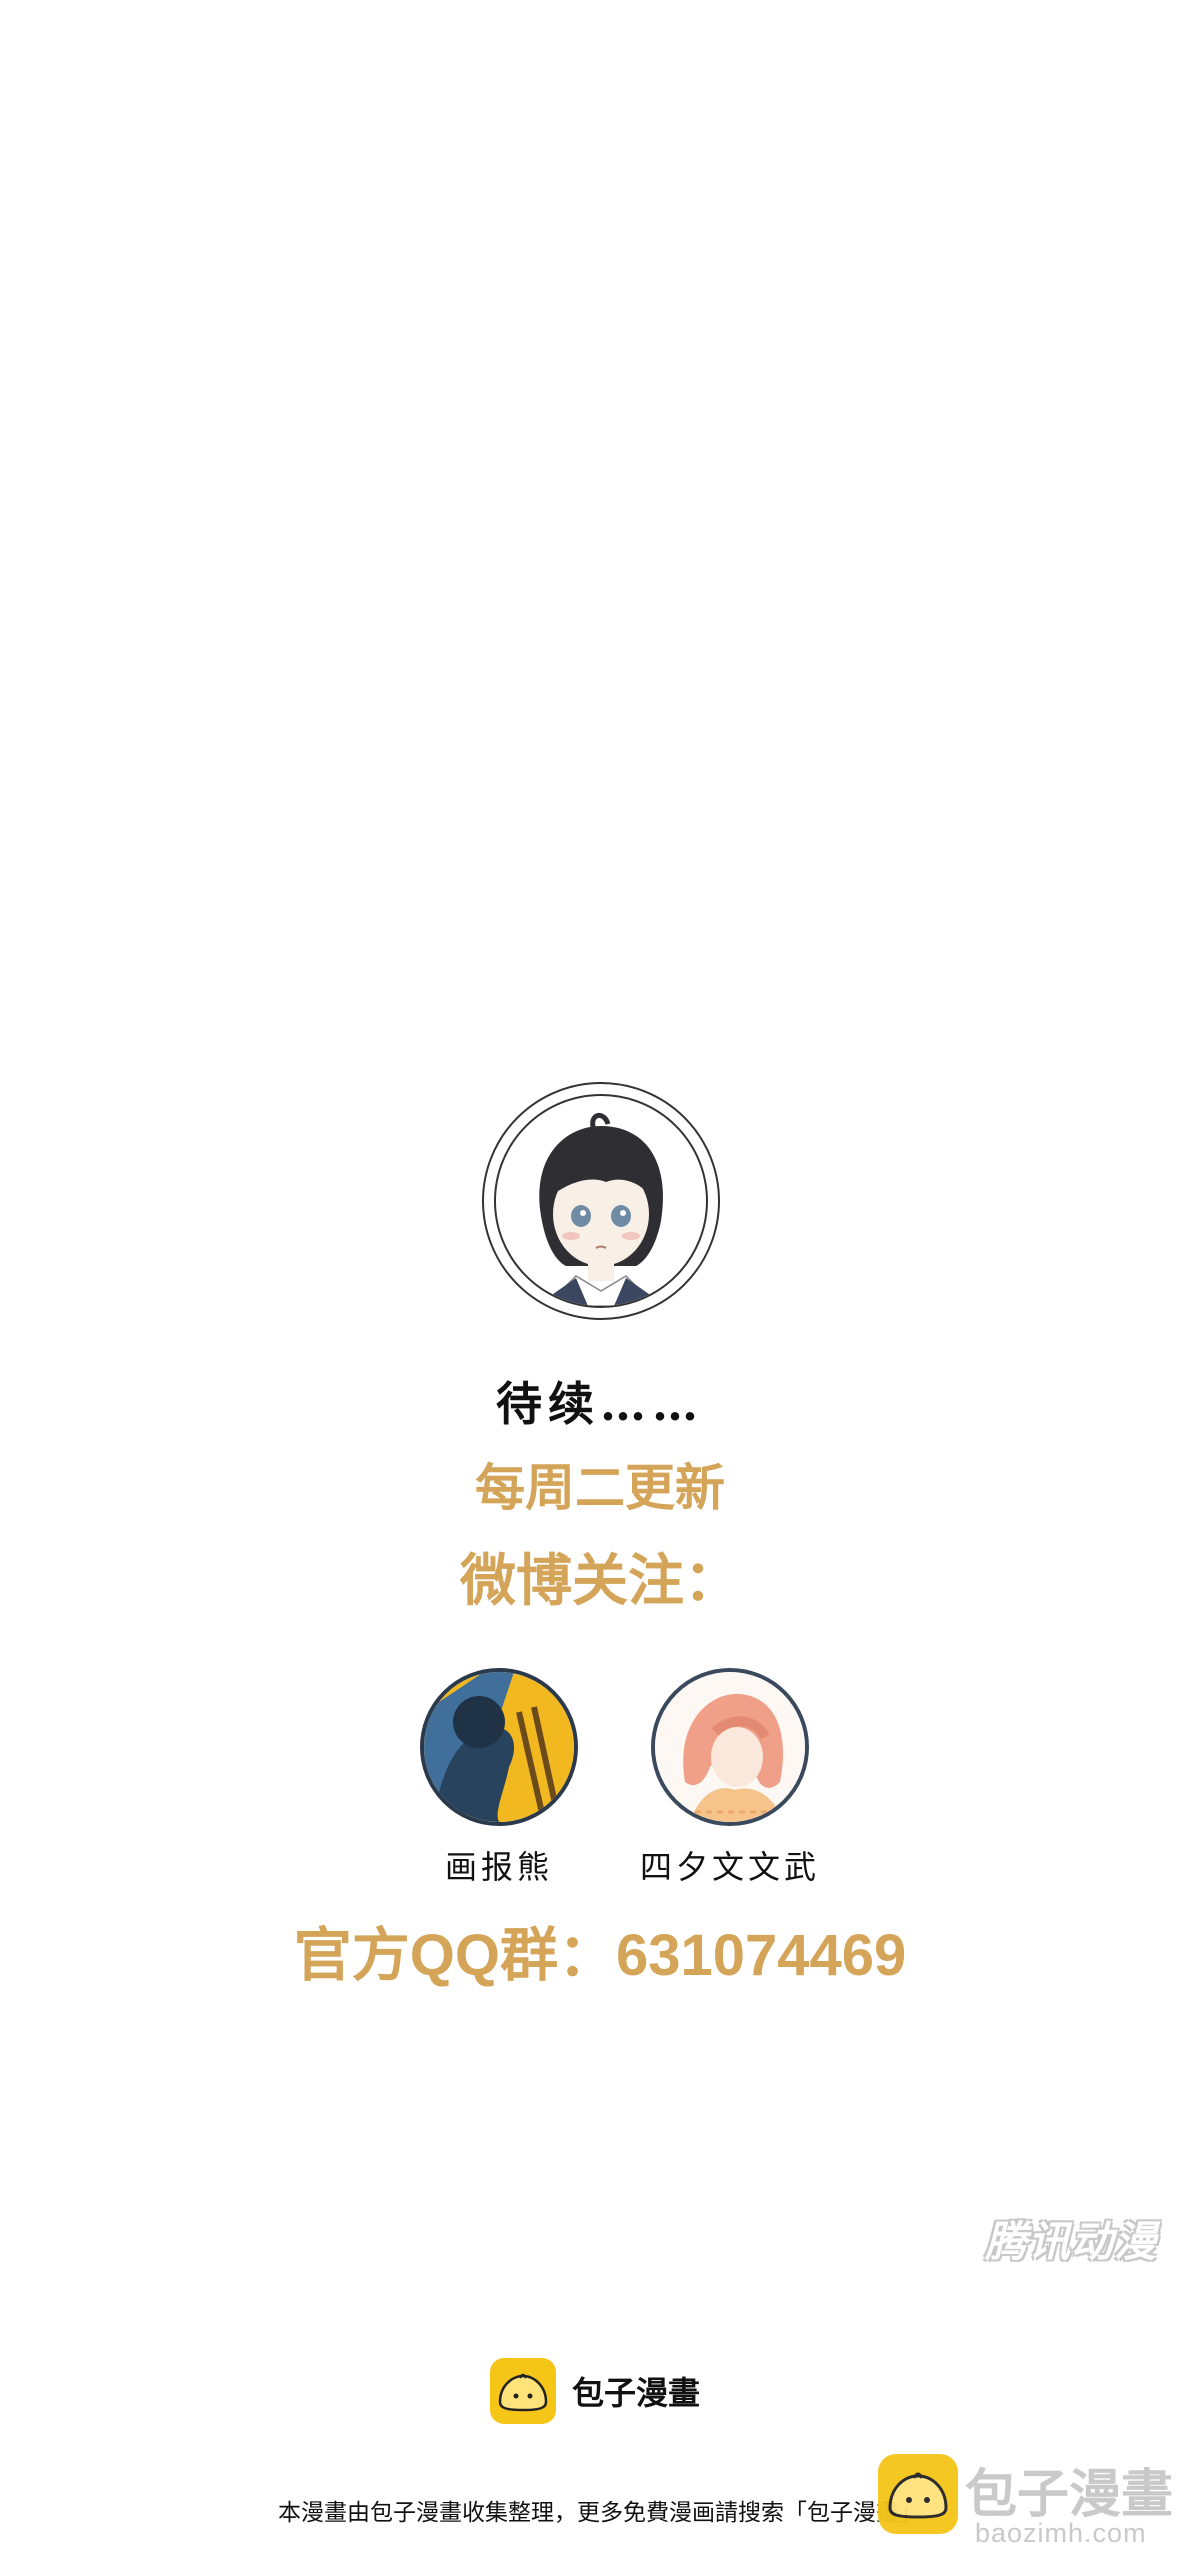  What do you see at coordinates (523, 2391) in the screenshot?
I see `baozi-logo-icon` at bounding box center [523, 2391].